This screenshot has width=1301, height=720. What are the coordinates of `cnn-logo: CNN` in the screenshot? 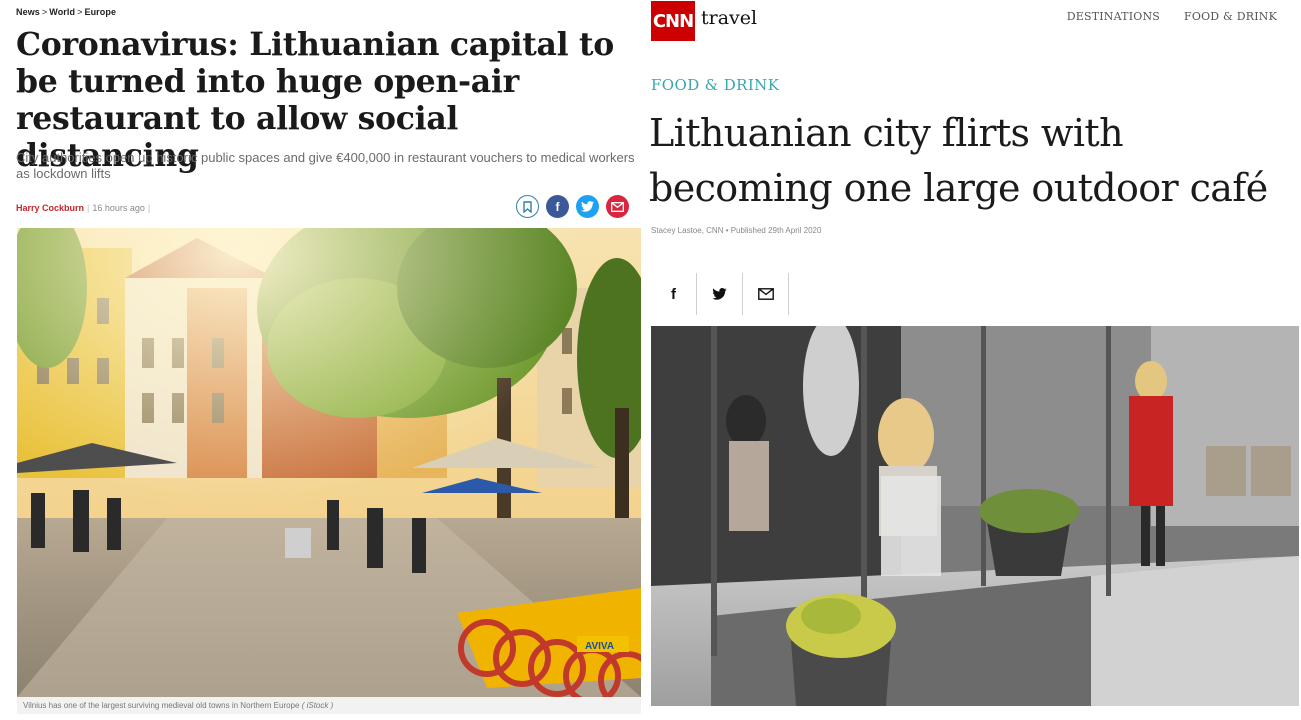 It's located at (673, 21).